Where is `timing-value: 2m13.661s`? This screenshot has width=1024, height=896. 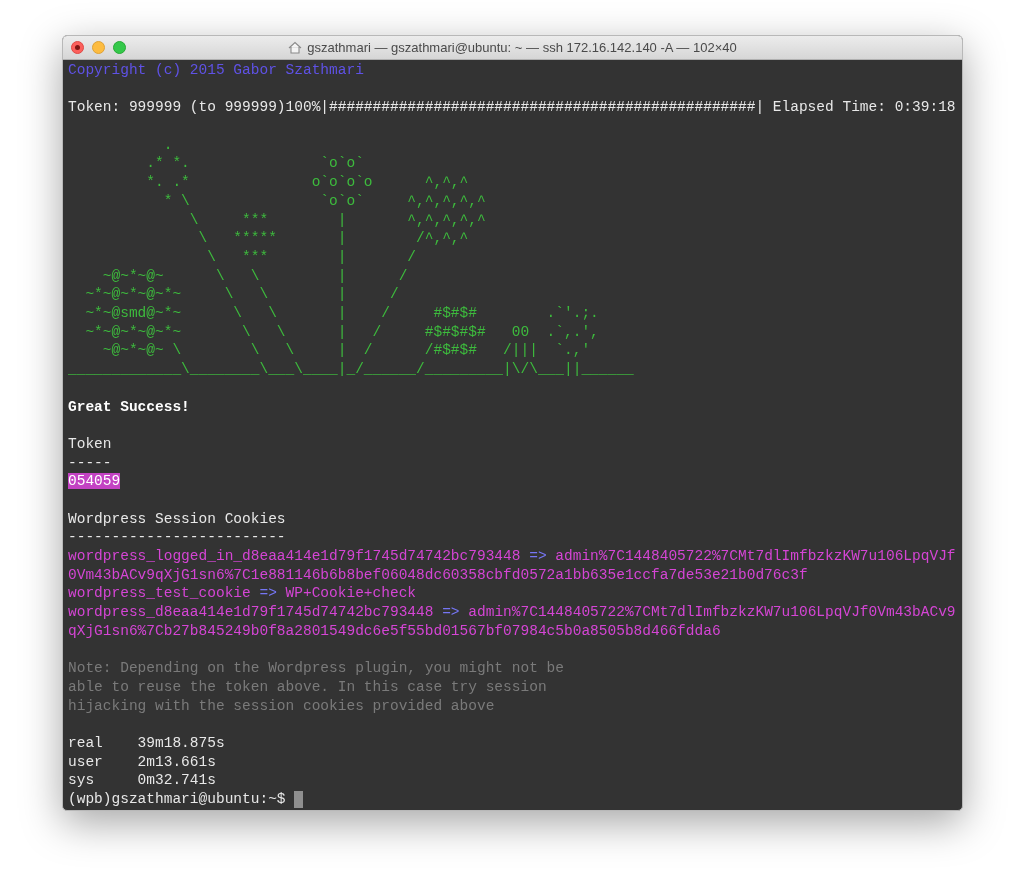
timing-value: 2m13.661s is located at coordinates (176, 762).